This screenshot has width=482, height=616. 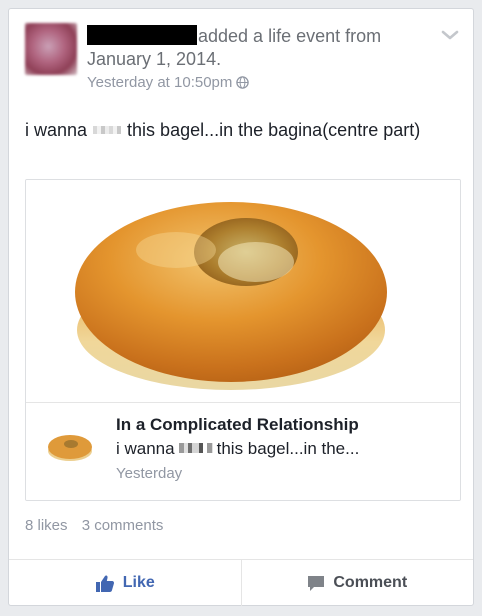 I want to click on author-name-redacted, so click(x=142, y=35).